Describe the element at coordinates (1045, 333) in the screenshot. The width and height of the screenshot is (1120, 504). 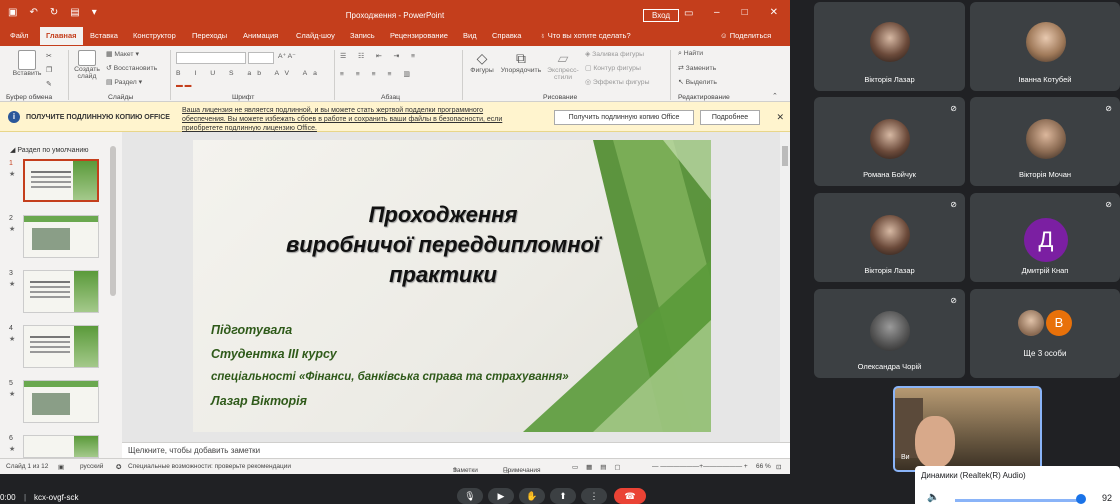
I see `more-participants-tile: В Ще 3 особи` at that location.